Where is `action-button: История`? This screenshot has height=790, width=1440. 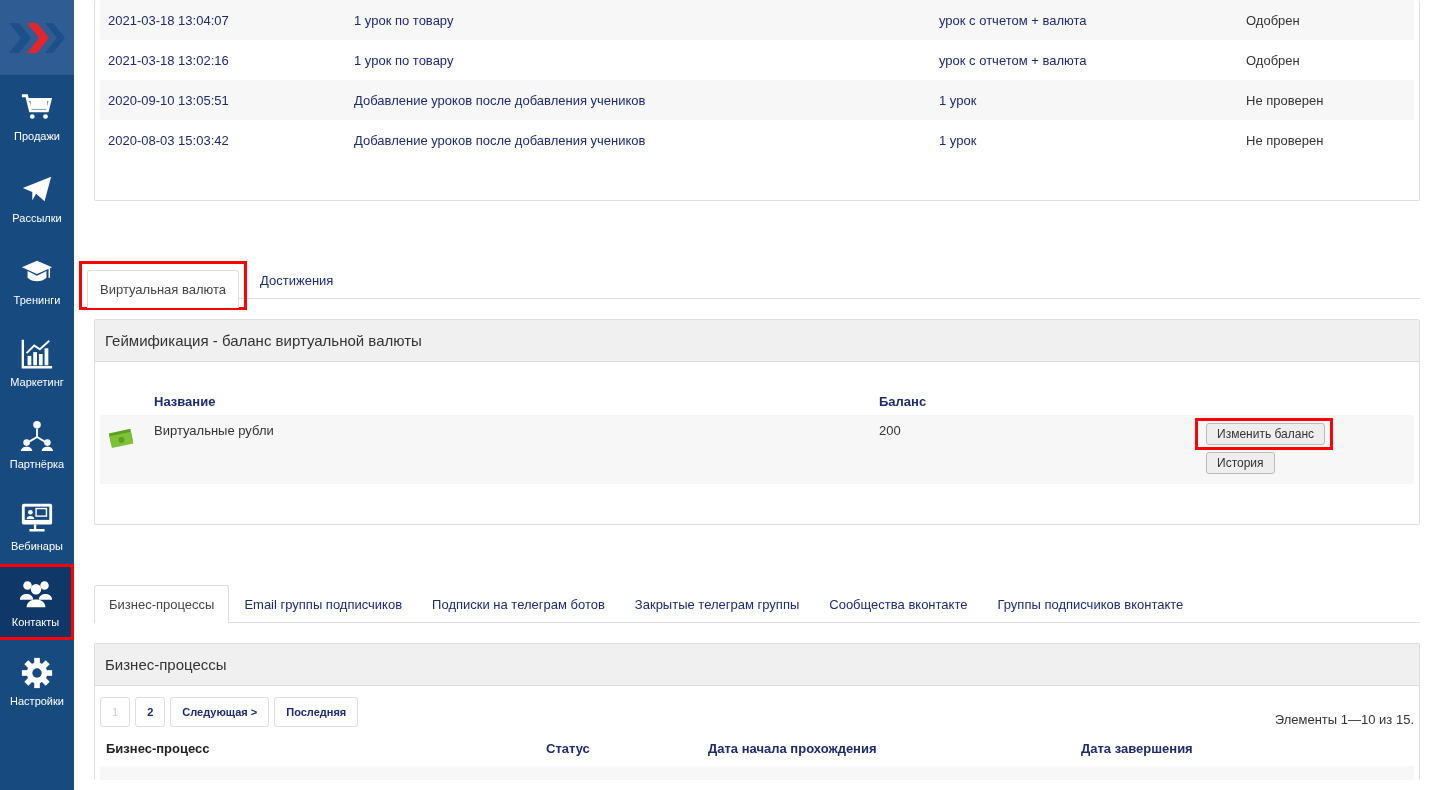 action-button: История is located at coordinates (1240, 463).